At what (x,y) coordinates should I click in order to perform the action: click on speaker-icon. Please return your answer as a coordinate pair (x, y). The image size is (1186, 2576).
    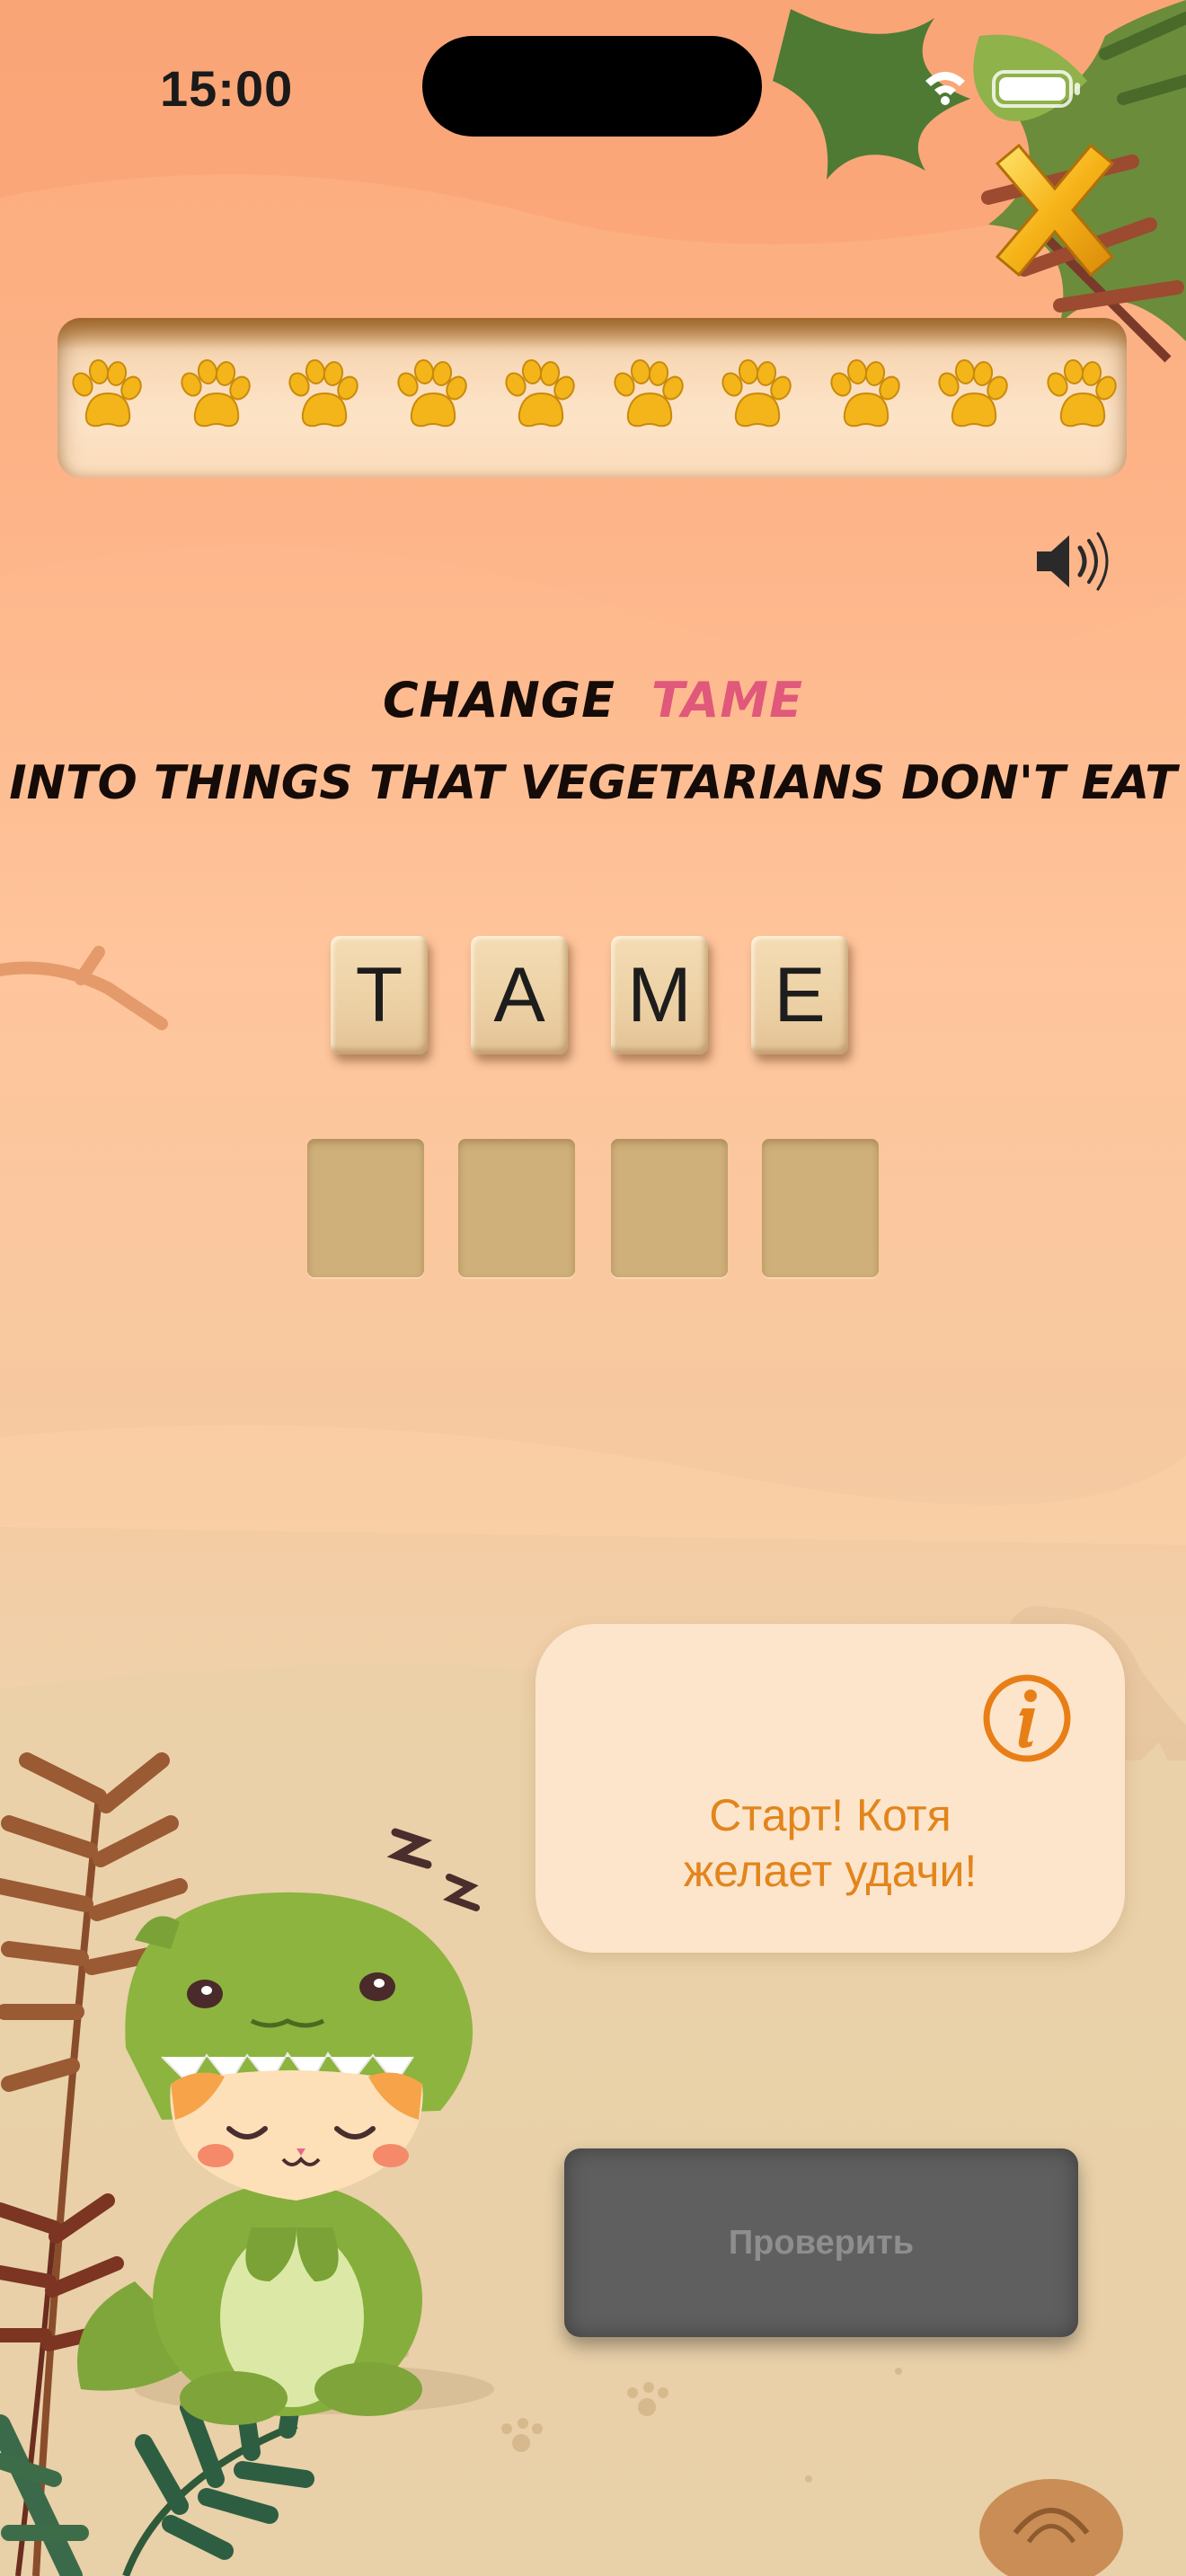
    Looking at the image, I should click on (1071, 561).